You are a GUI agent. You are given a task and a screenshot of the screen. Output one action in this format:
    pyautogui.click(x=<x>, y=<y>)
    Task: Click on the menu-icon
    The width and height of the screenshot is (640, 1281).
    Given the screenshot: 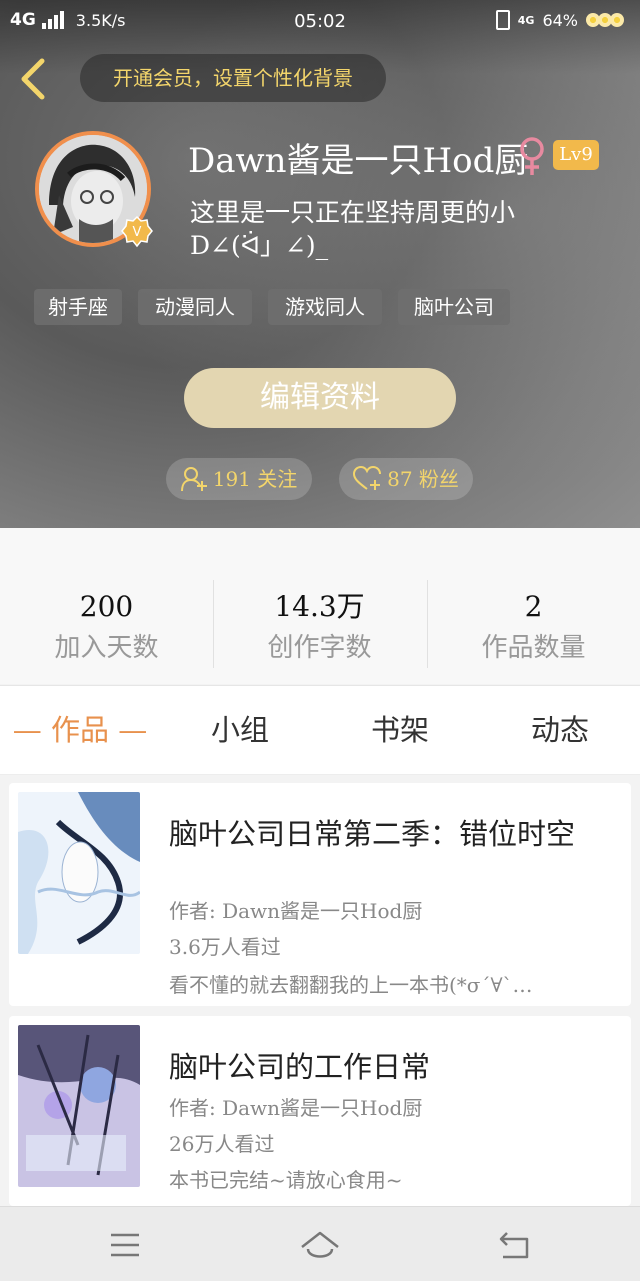 What is the action you would take?
    pyautogui.click(x=125, y=1245)
    